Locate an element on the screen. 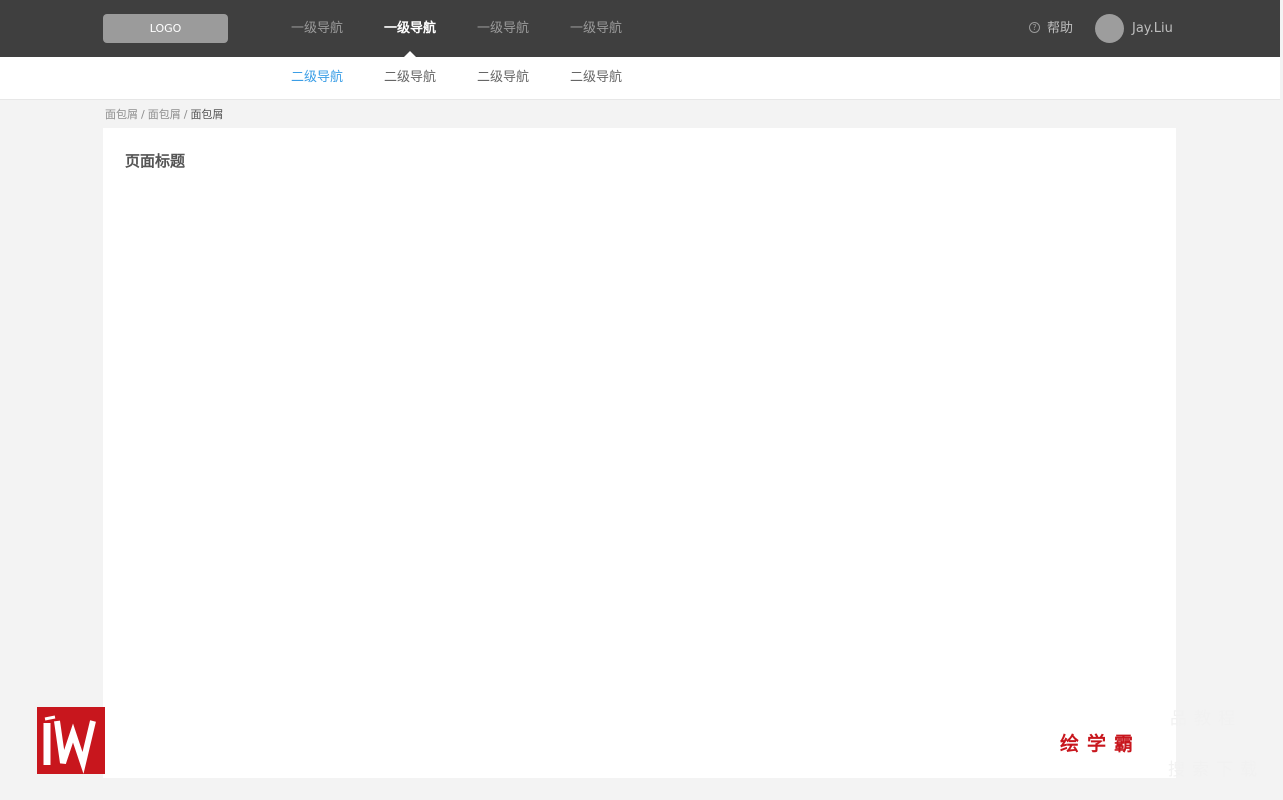 The image size is (1283, 800). help-link: ? 帮助 is located at coordinates (1051, 28).